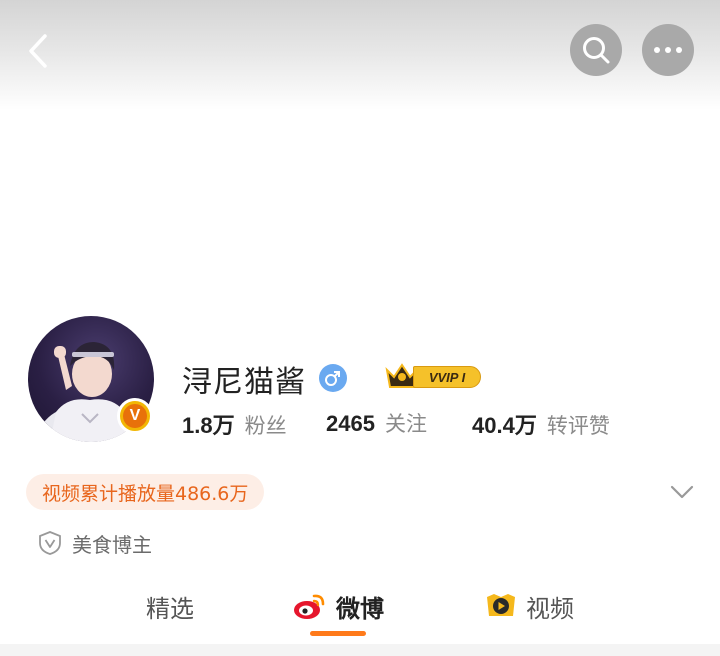 The image size is (720, 656). I want to click on tag-text: 美食博主, so click(112, 544).